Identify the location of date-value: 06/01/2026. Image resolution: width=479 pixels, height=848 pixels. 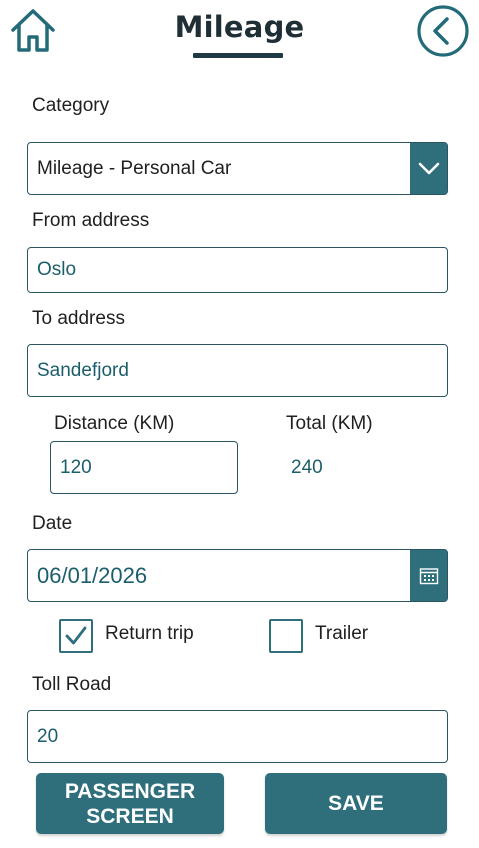
(92, 575).